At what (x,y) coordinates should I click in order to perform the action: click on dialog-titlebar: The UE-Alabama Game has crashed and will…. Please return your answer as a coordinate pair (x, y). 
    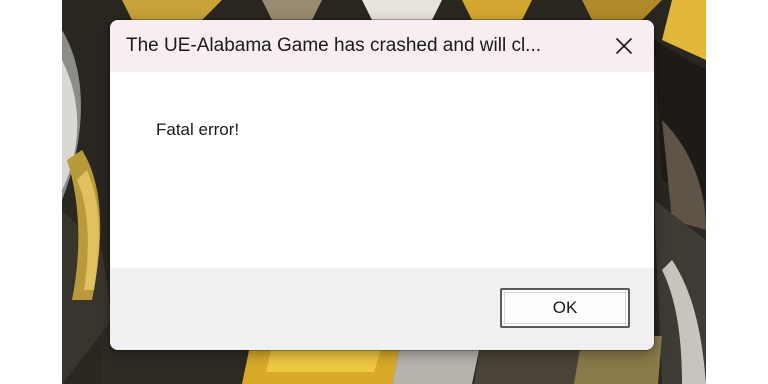
    Looking at the image, I should click on (382, 46).